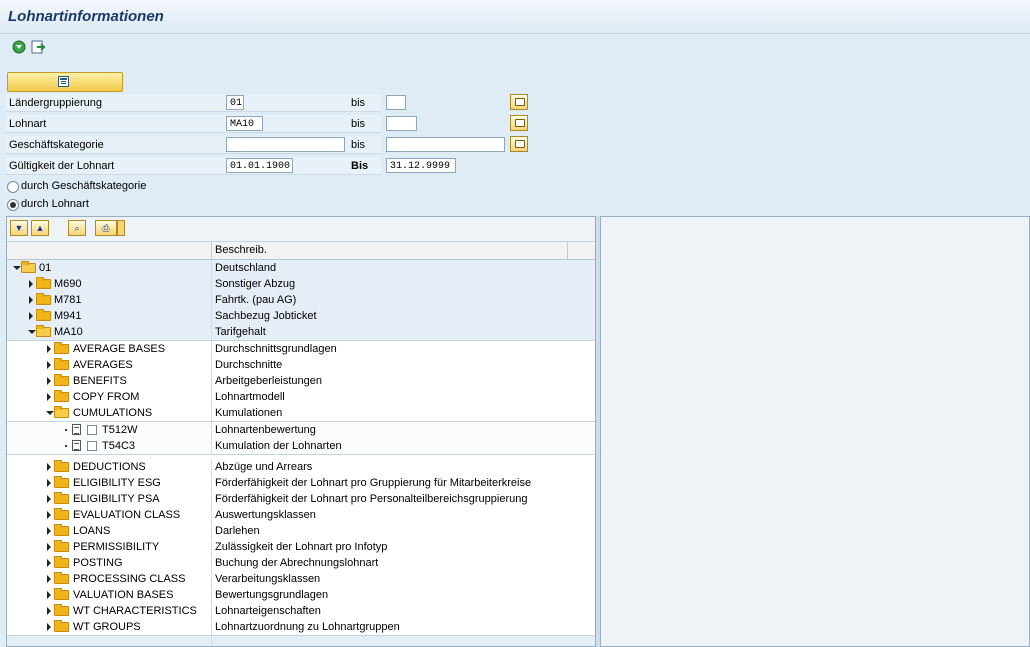  Describe the element at coordinates (19, 228) in the screenshot. I see `expand-all-icon: ▼` at that location.